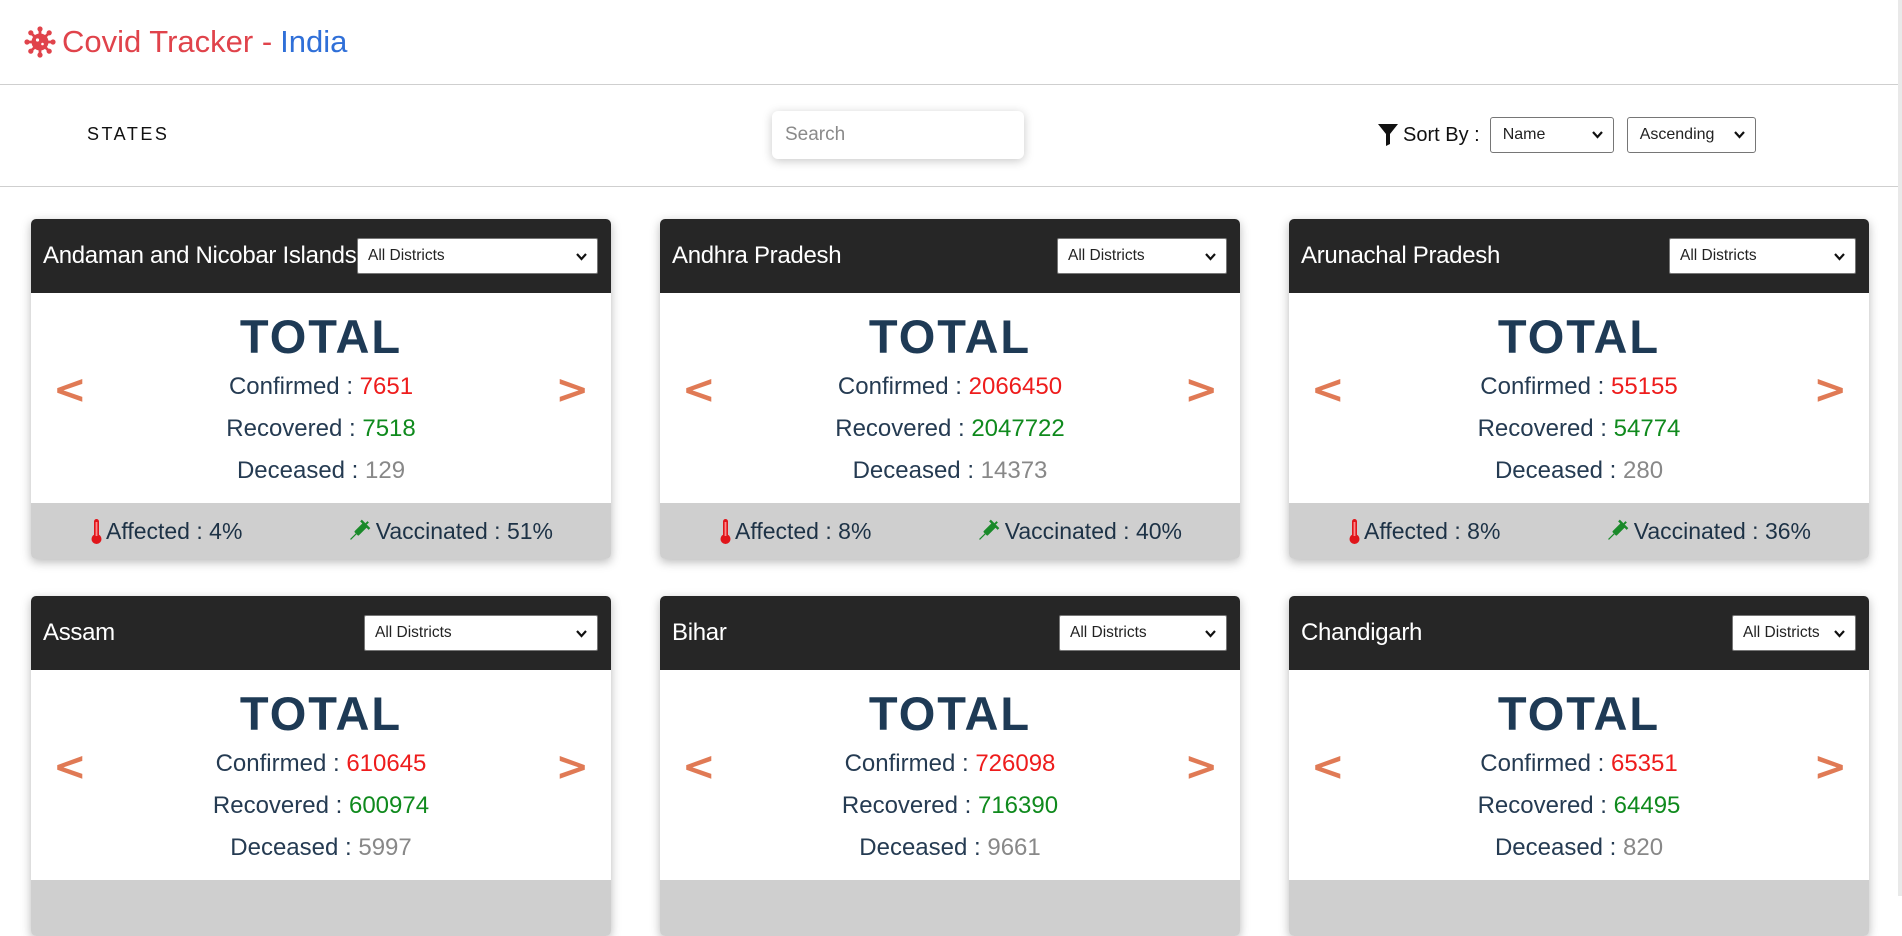 The width and height of the screenshot is (1902, 936). I want to click on recovered-line: Recovered : 600974, so click(321, 806).